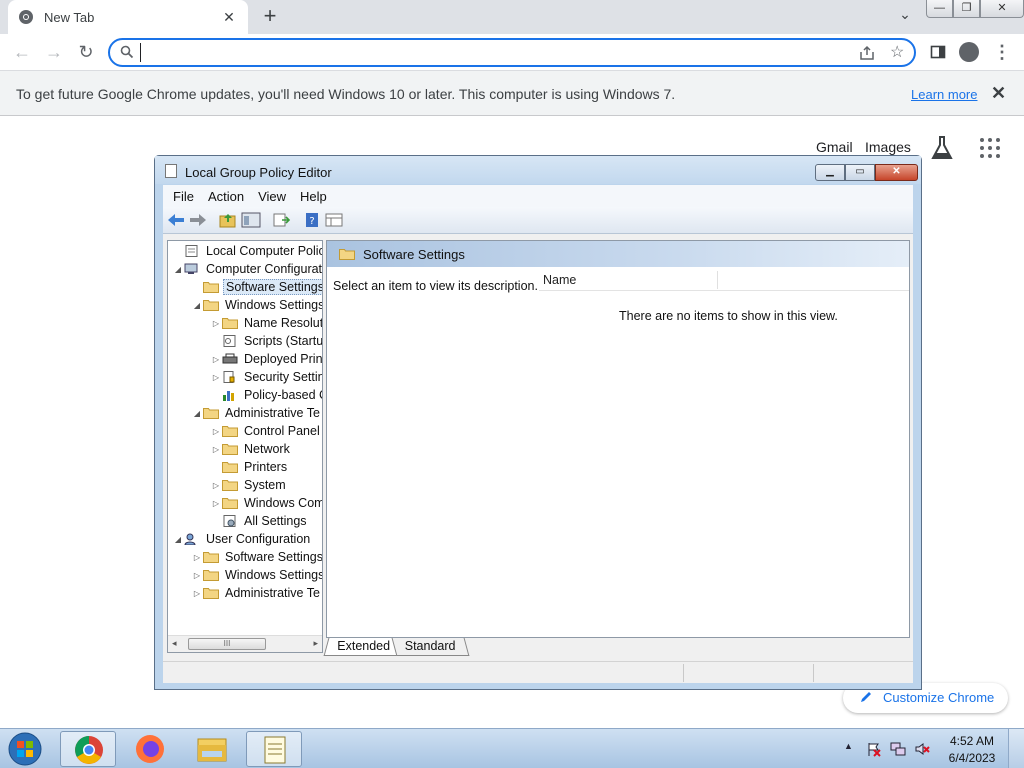 This screenshot has height=768, width=1024. What do you see at coordinates (229, 521) in the screenshot?
I see `all-settings-icon` at bounding box center [229, 521].